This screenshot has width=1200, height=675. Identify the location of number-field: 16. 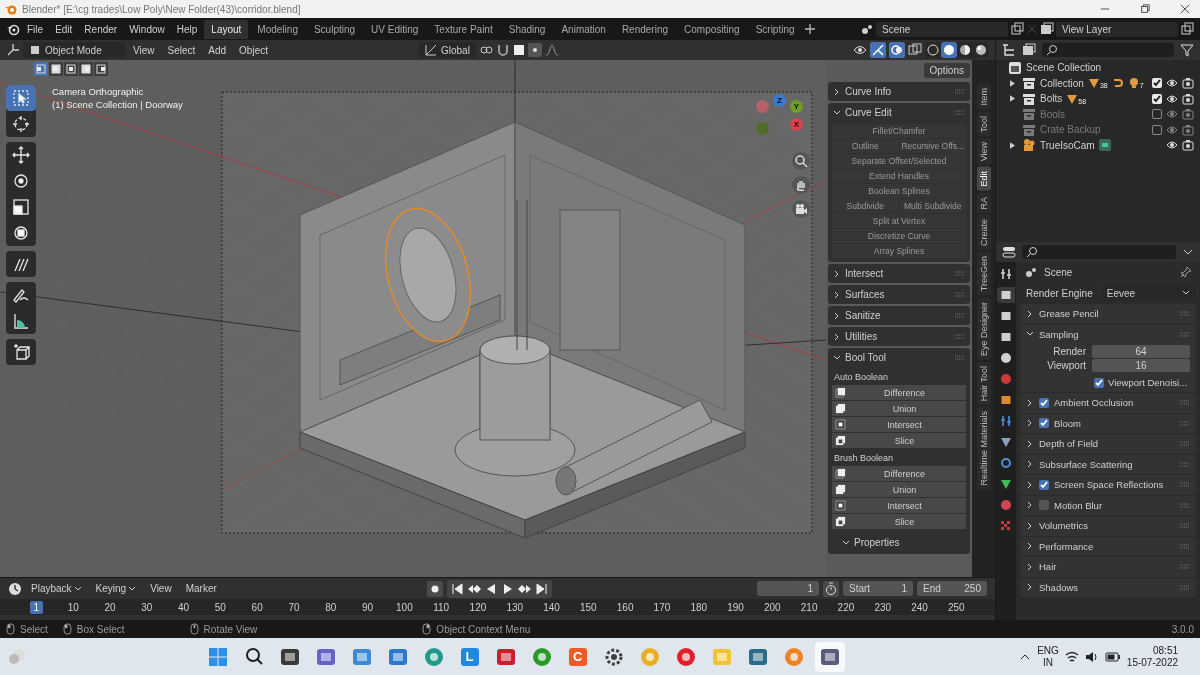
(1141, 365).